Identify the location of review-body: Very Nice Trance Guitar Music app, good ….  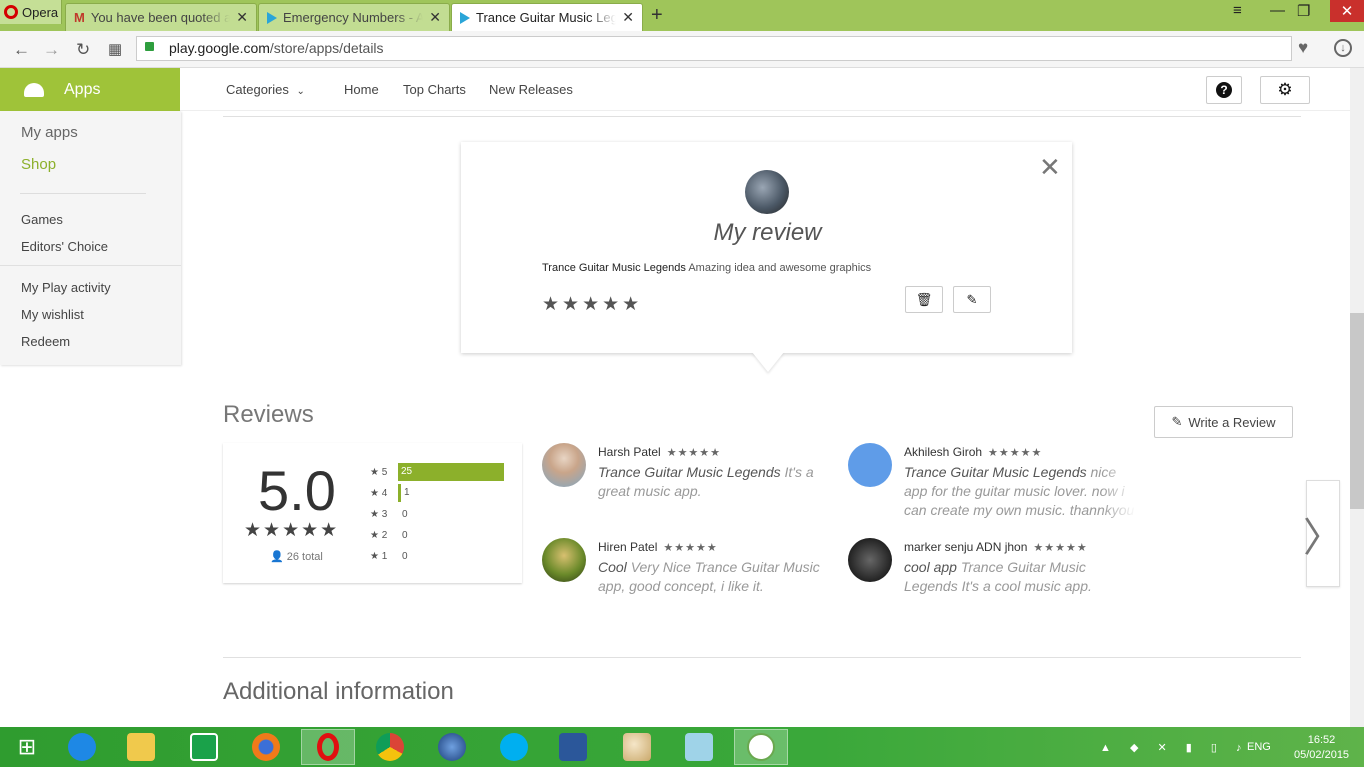
(709, 576).